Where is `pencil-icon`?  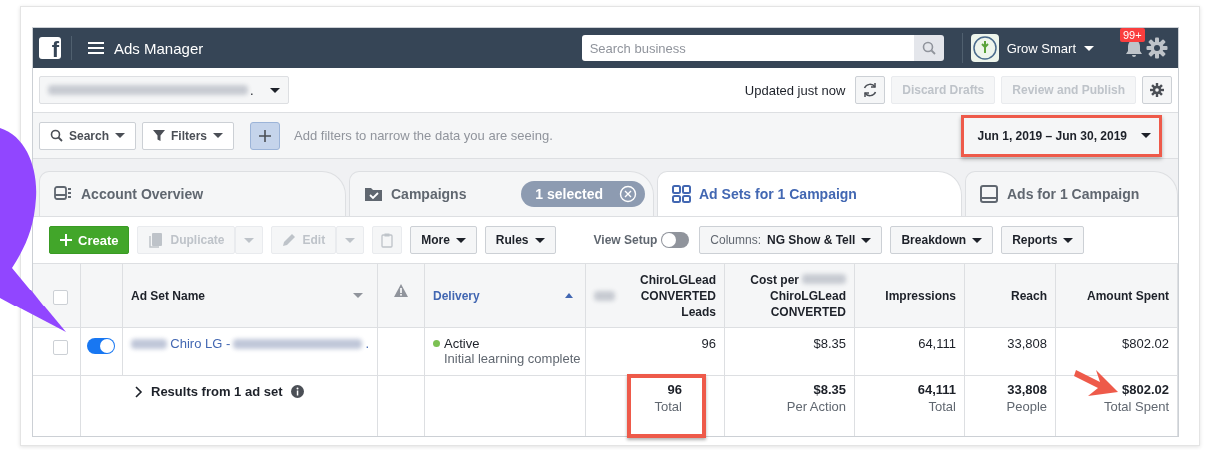
pencil-icon is located at coordinates (289, 240).